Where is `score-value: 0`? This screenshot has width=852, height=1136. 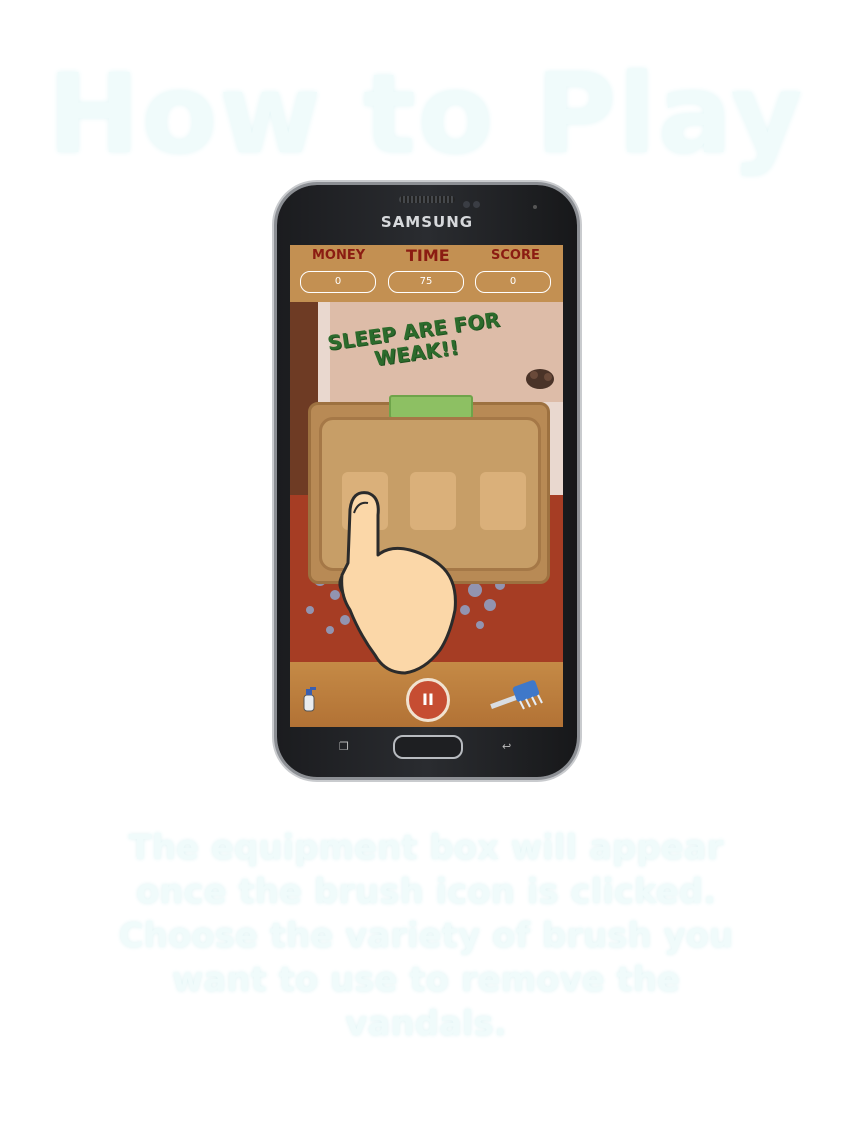 score-value: 0 is located at coordinates (513, 282).